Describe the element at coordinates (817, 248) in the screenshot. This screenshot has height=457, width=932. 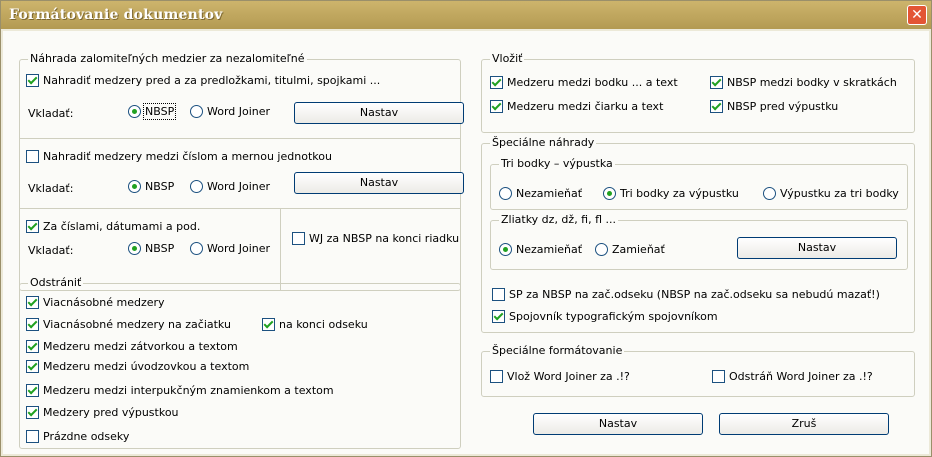
I see `ligatures-nastav-button: Nastav` at that location.